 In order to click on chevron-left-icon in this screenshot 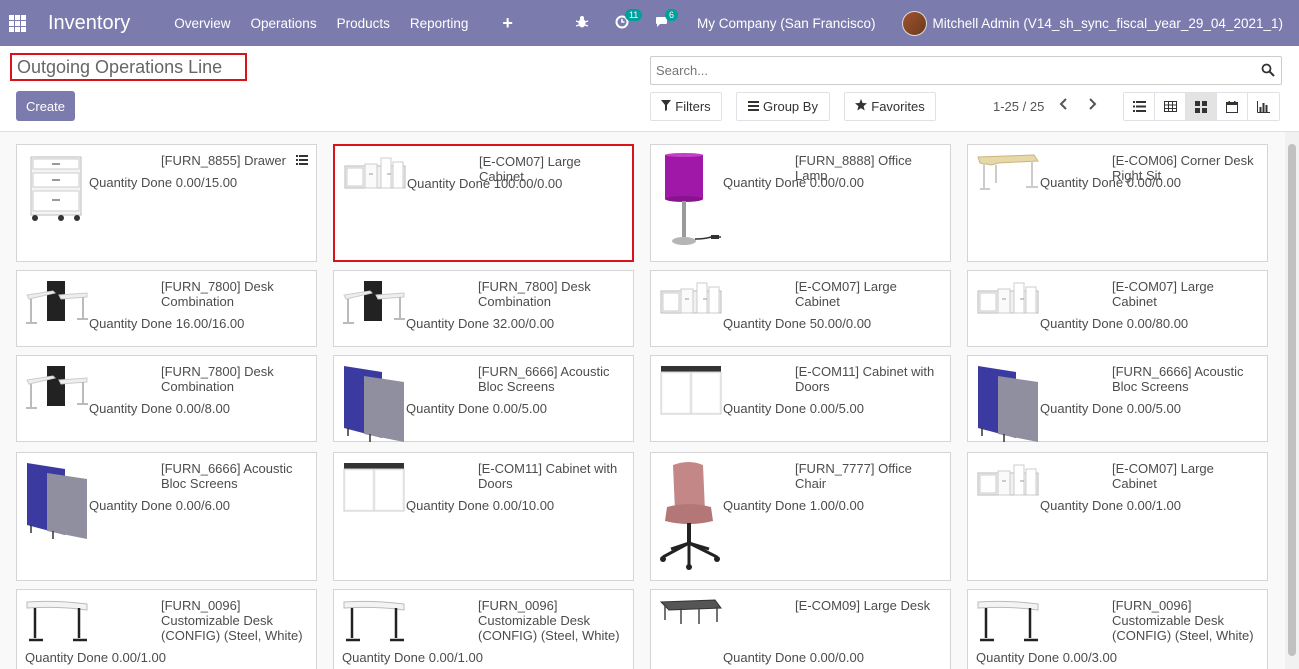, I will do `click(1064, 105)`.